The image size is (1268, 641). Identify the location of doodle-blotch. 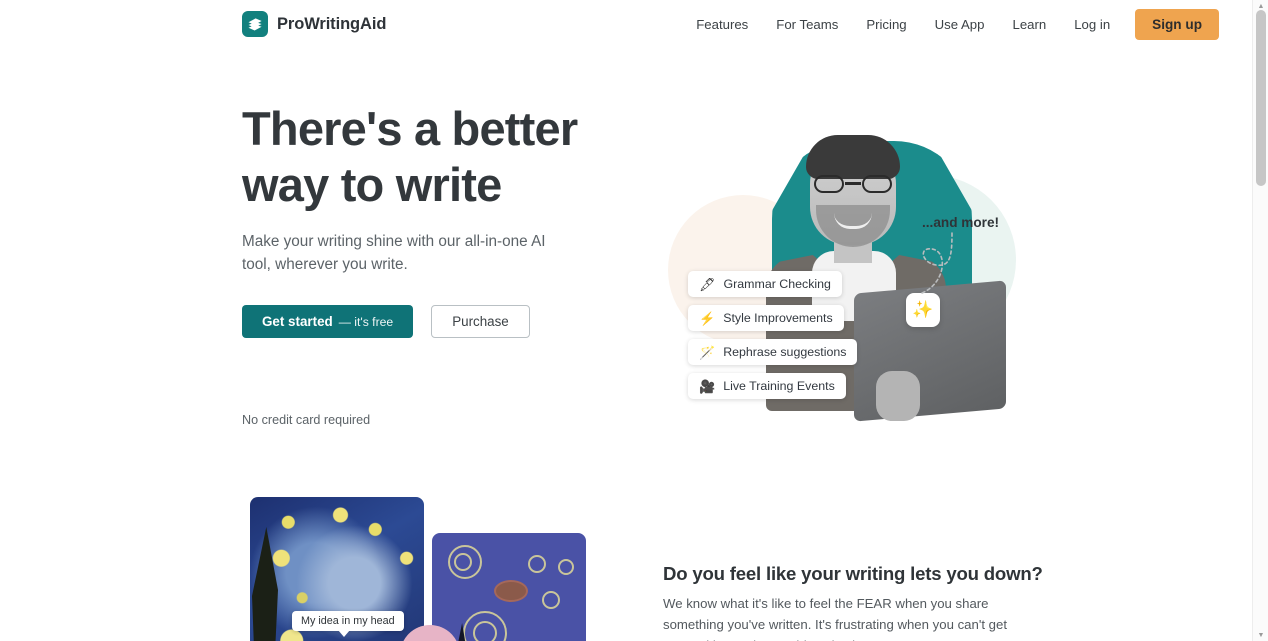
(511, 591).